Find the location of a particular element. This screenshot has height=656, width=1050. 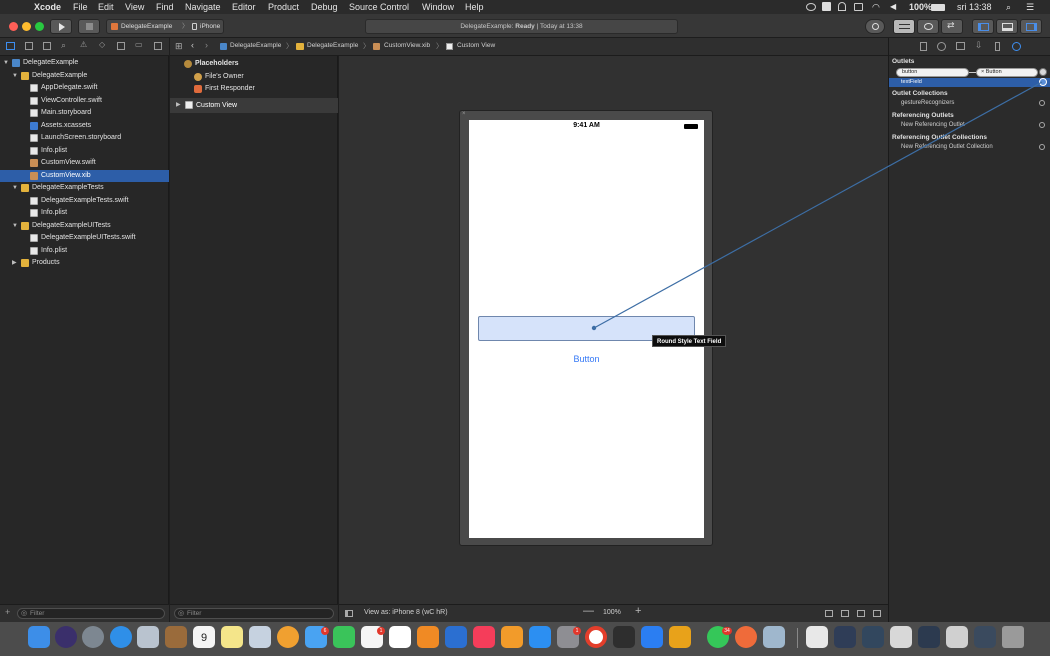

attributes-inspector-icon: ⇩ is located at coordinates (979, 45).